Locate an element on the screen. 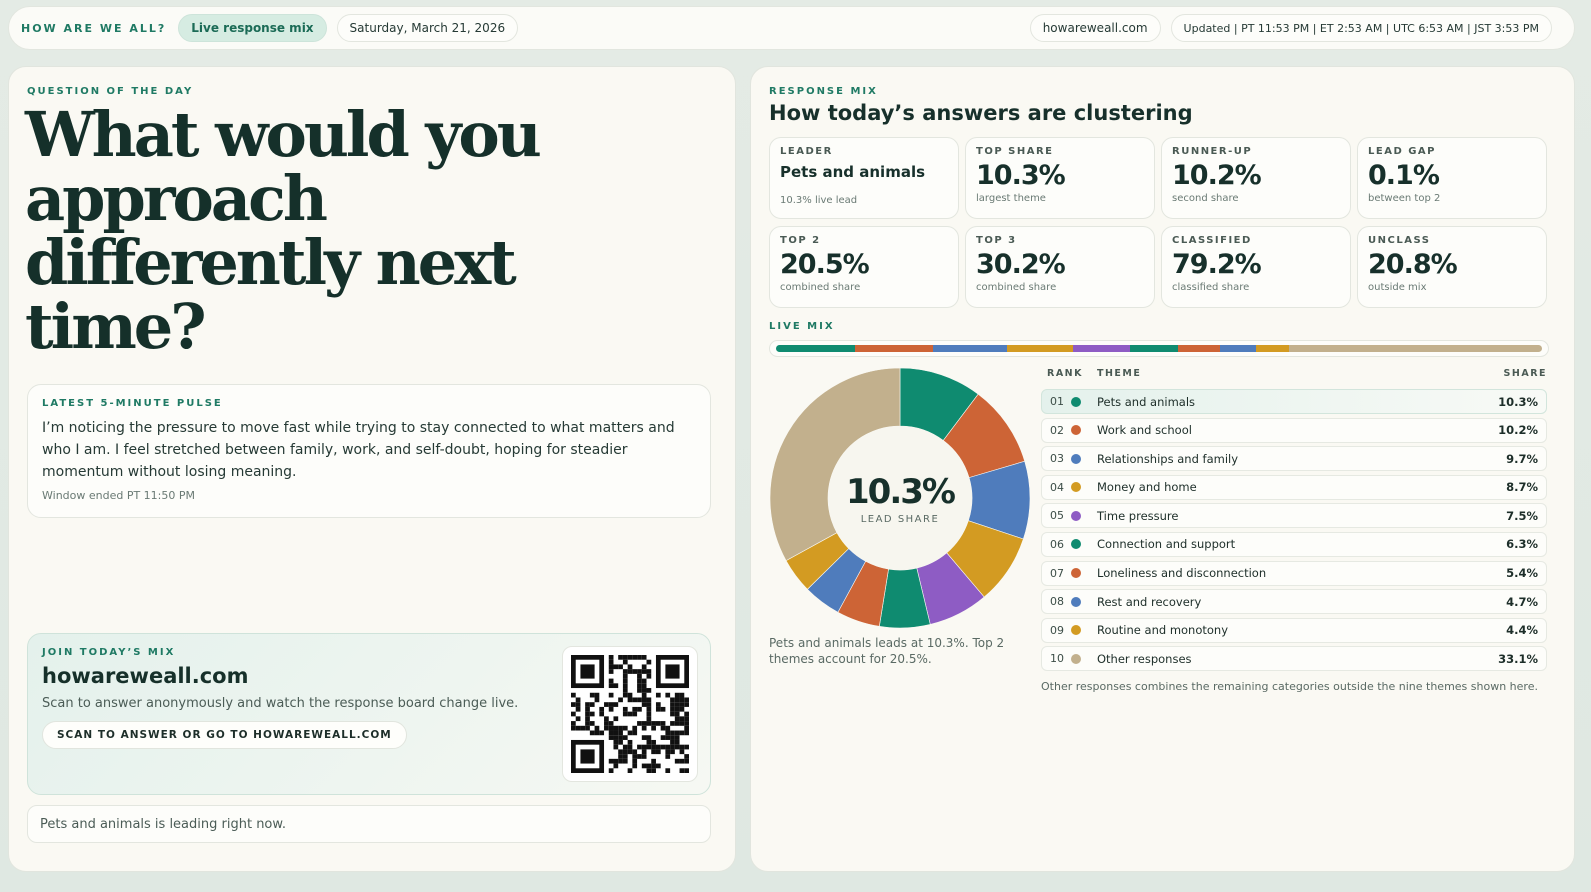  qr-code-graphic is located at coordinates (630, 714).